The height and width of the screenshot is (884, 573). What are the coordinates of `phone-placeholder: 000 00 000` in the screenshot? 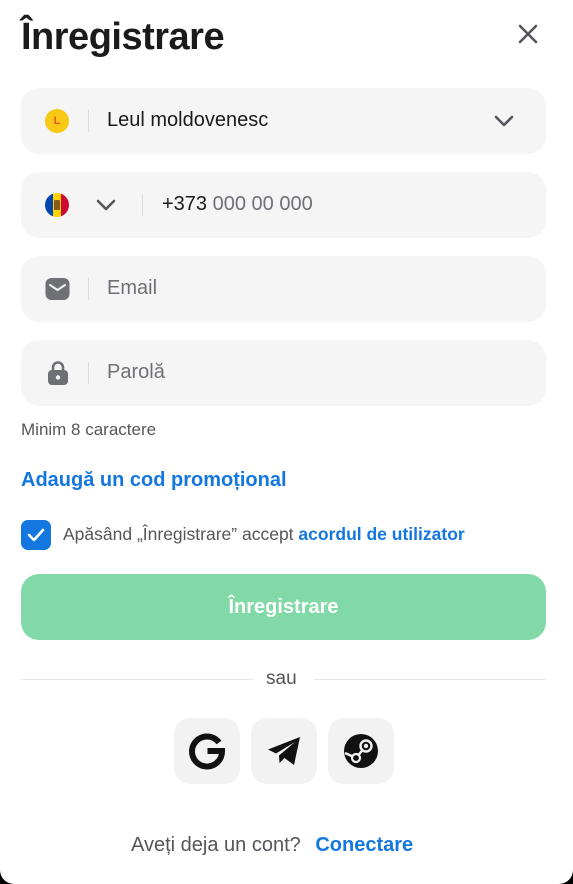 It's located at (262, 204).